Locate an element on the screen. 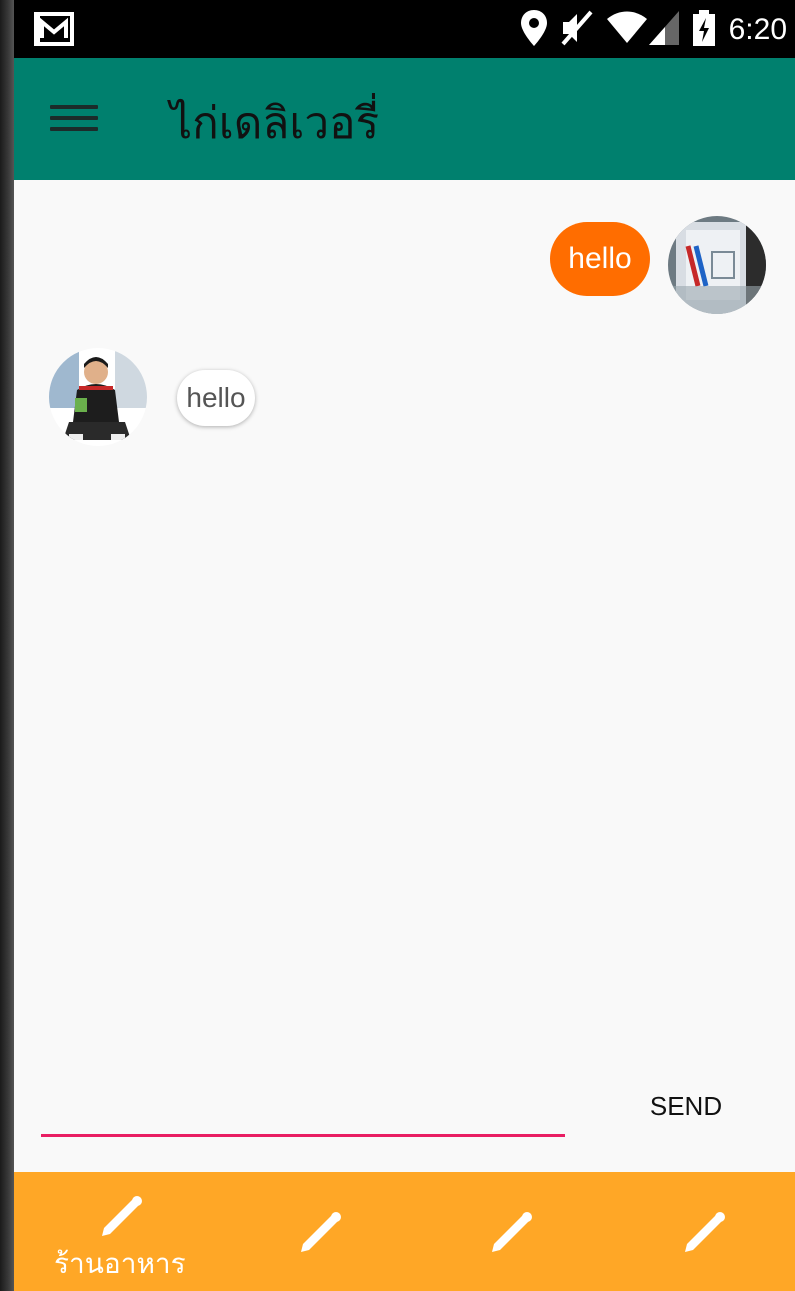  status-bar: 6:20 is located at coordinates (404, 29).